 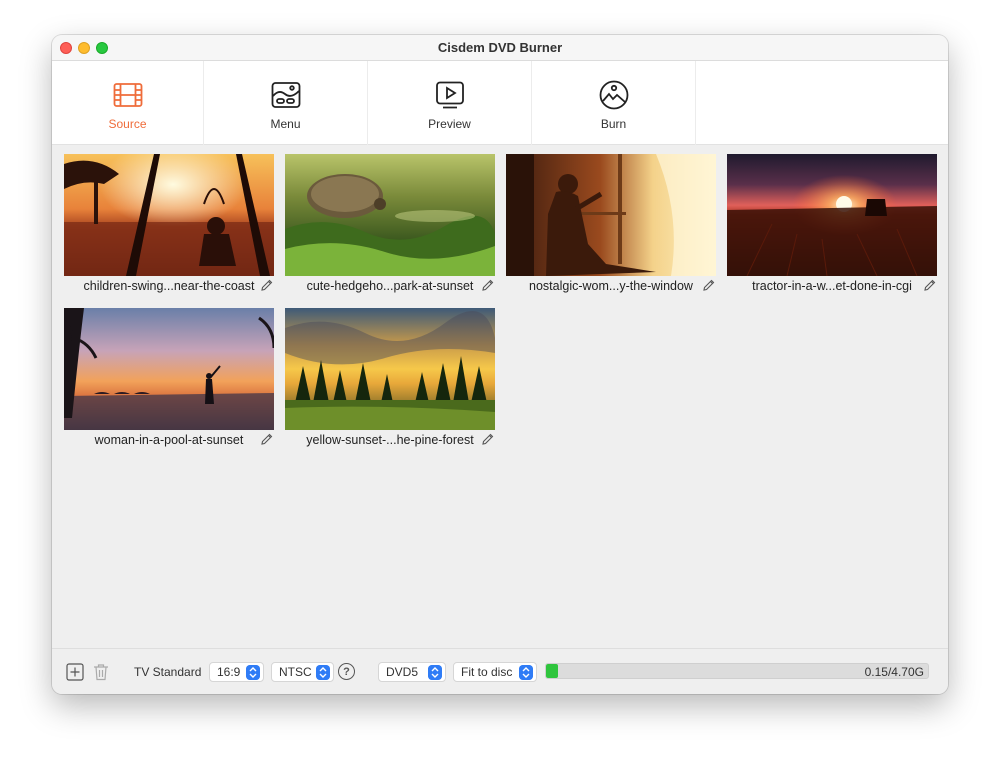 What do you see at coordinates (285, 95) in the screenshot?
I see `menu-layout-icon` at bounding box center [285, 95].